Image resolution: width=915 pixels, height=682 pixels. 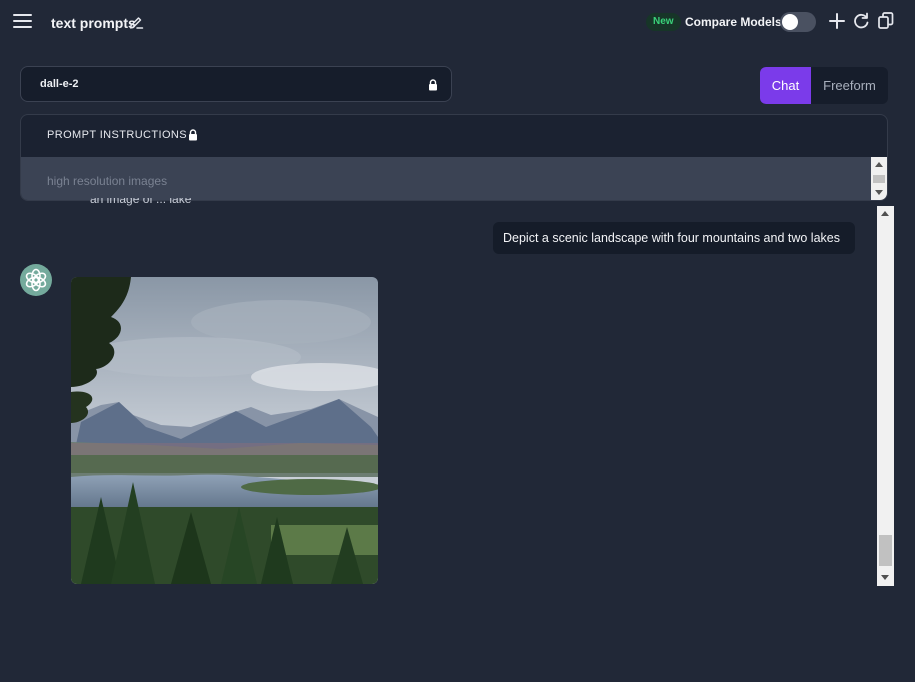 I want to click on assistant-avatar, so click(x=36, y=280).